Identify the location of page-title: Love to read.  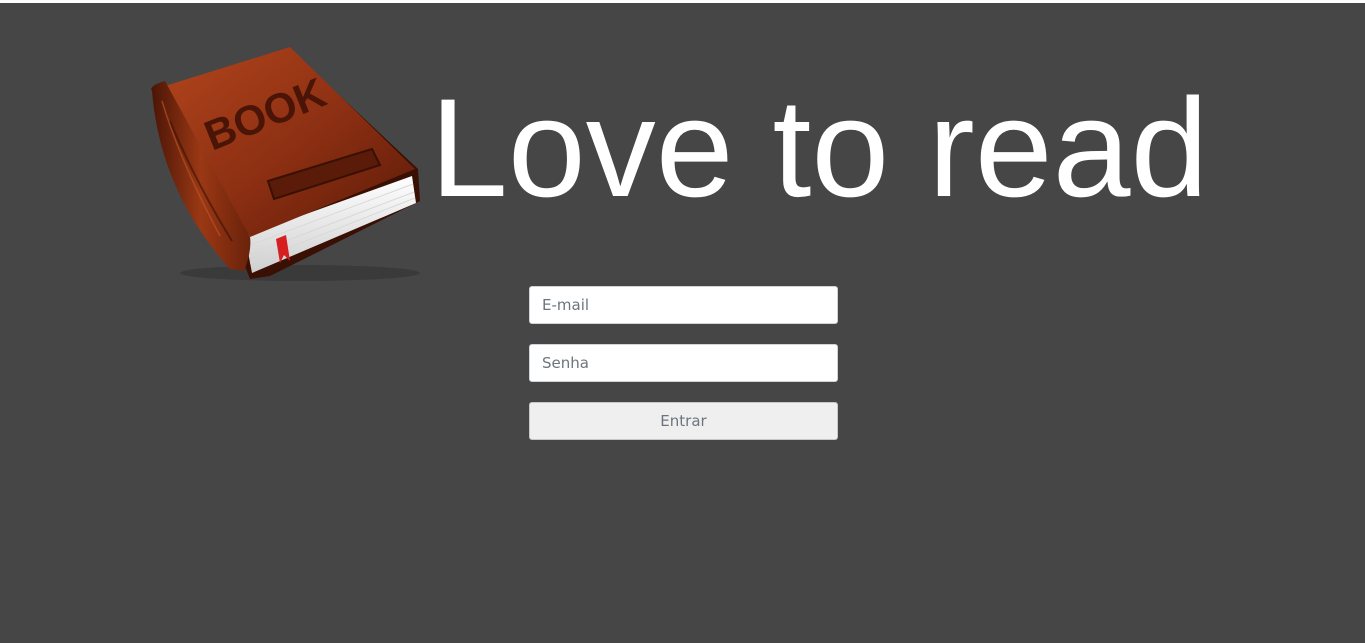
(819, 147).